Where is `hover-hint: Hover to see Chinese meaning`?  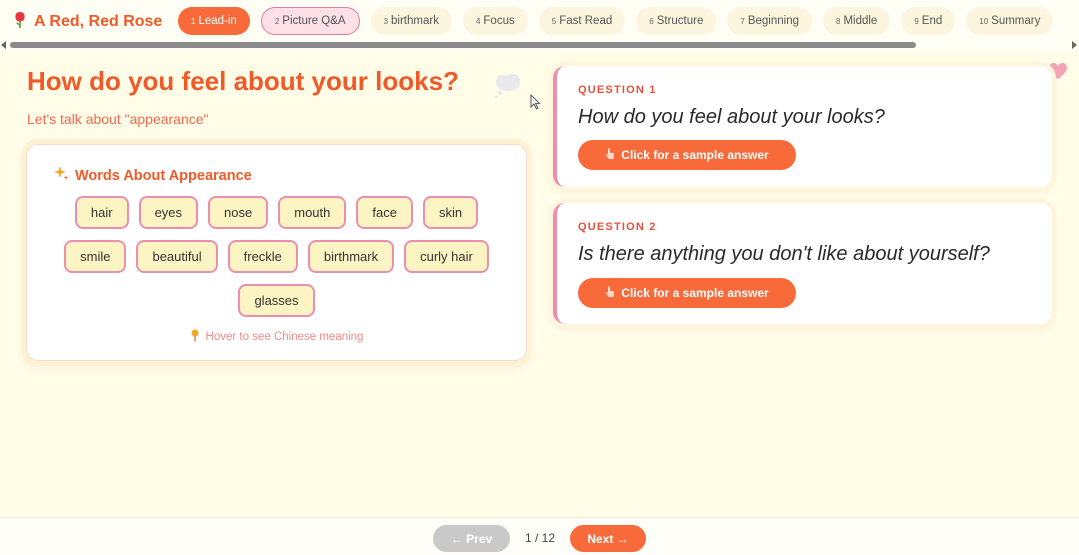 hover-hint: Hover to see Chinese meaning is located at coordinates (276, 337).